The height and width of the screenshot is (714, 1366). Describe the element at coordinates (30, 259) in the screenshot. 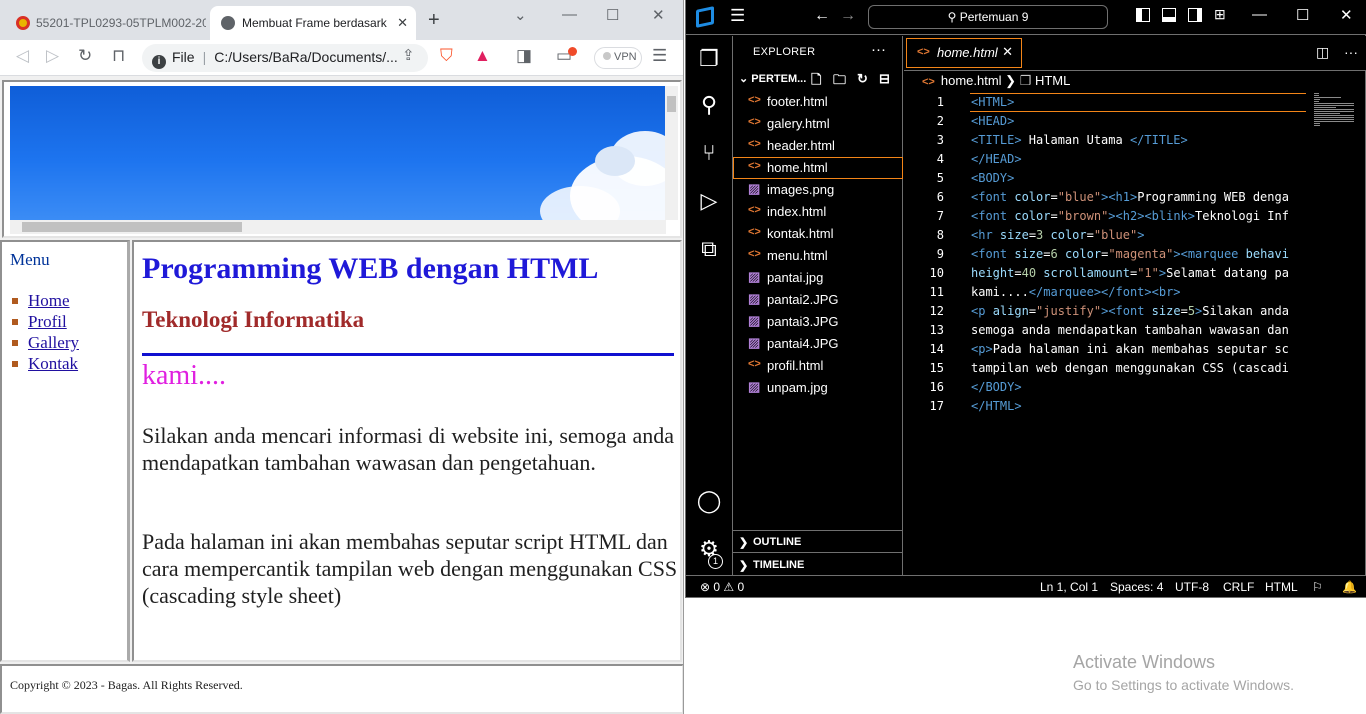

I see `menu-title: Menu` at that location.